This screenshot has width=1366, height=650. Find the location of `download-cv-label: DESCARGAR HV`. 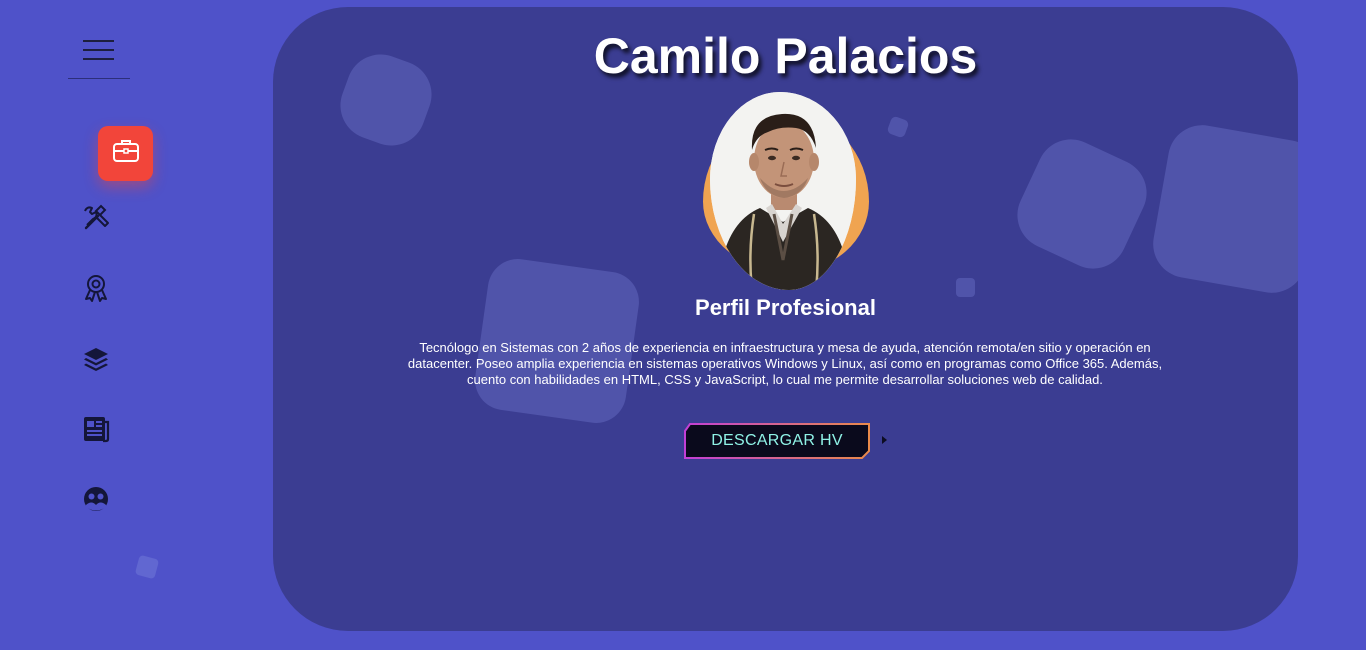

download-cv-label: DESCARGAR HV is located at coordinates (777, 440).